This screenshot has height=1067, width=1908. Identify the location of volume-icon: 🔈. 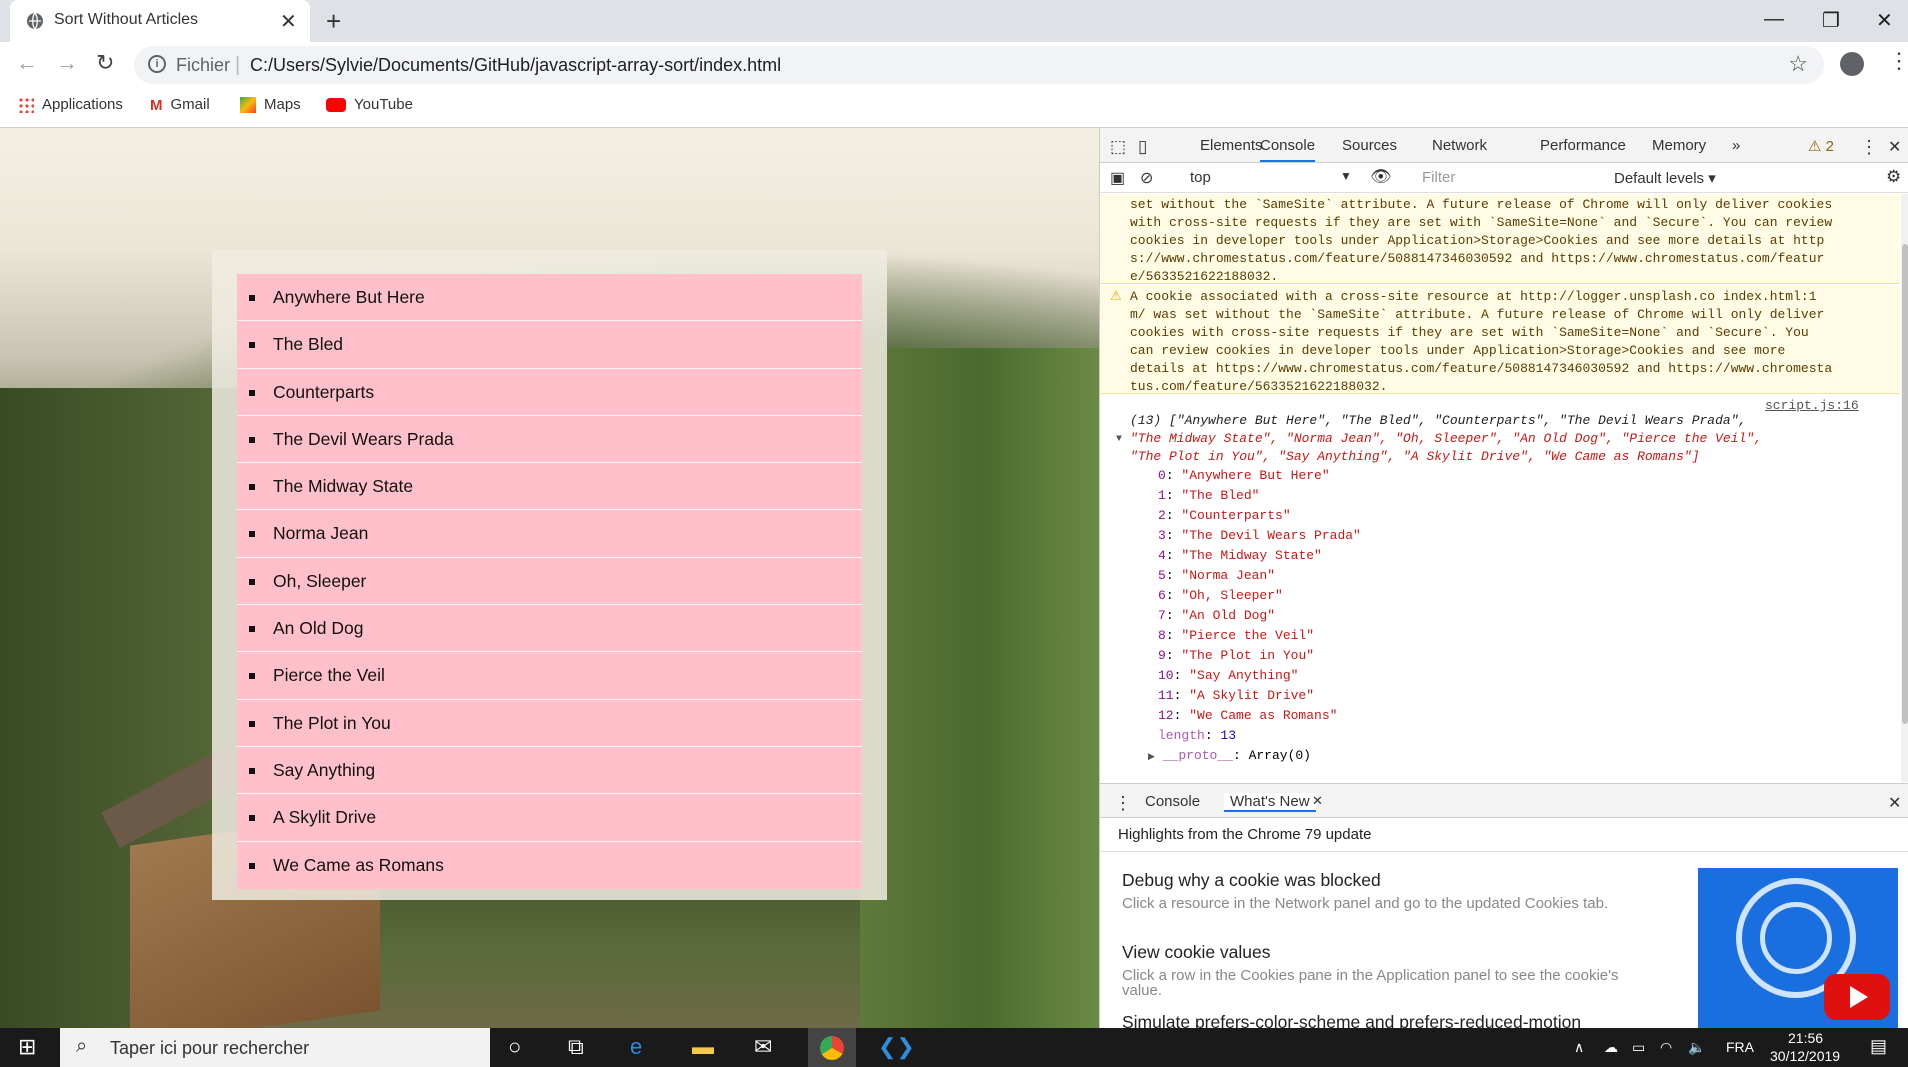
(1696, 1047).